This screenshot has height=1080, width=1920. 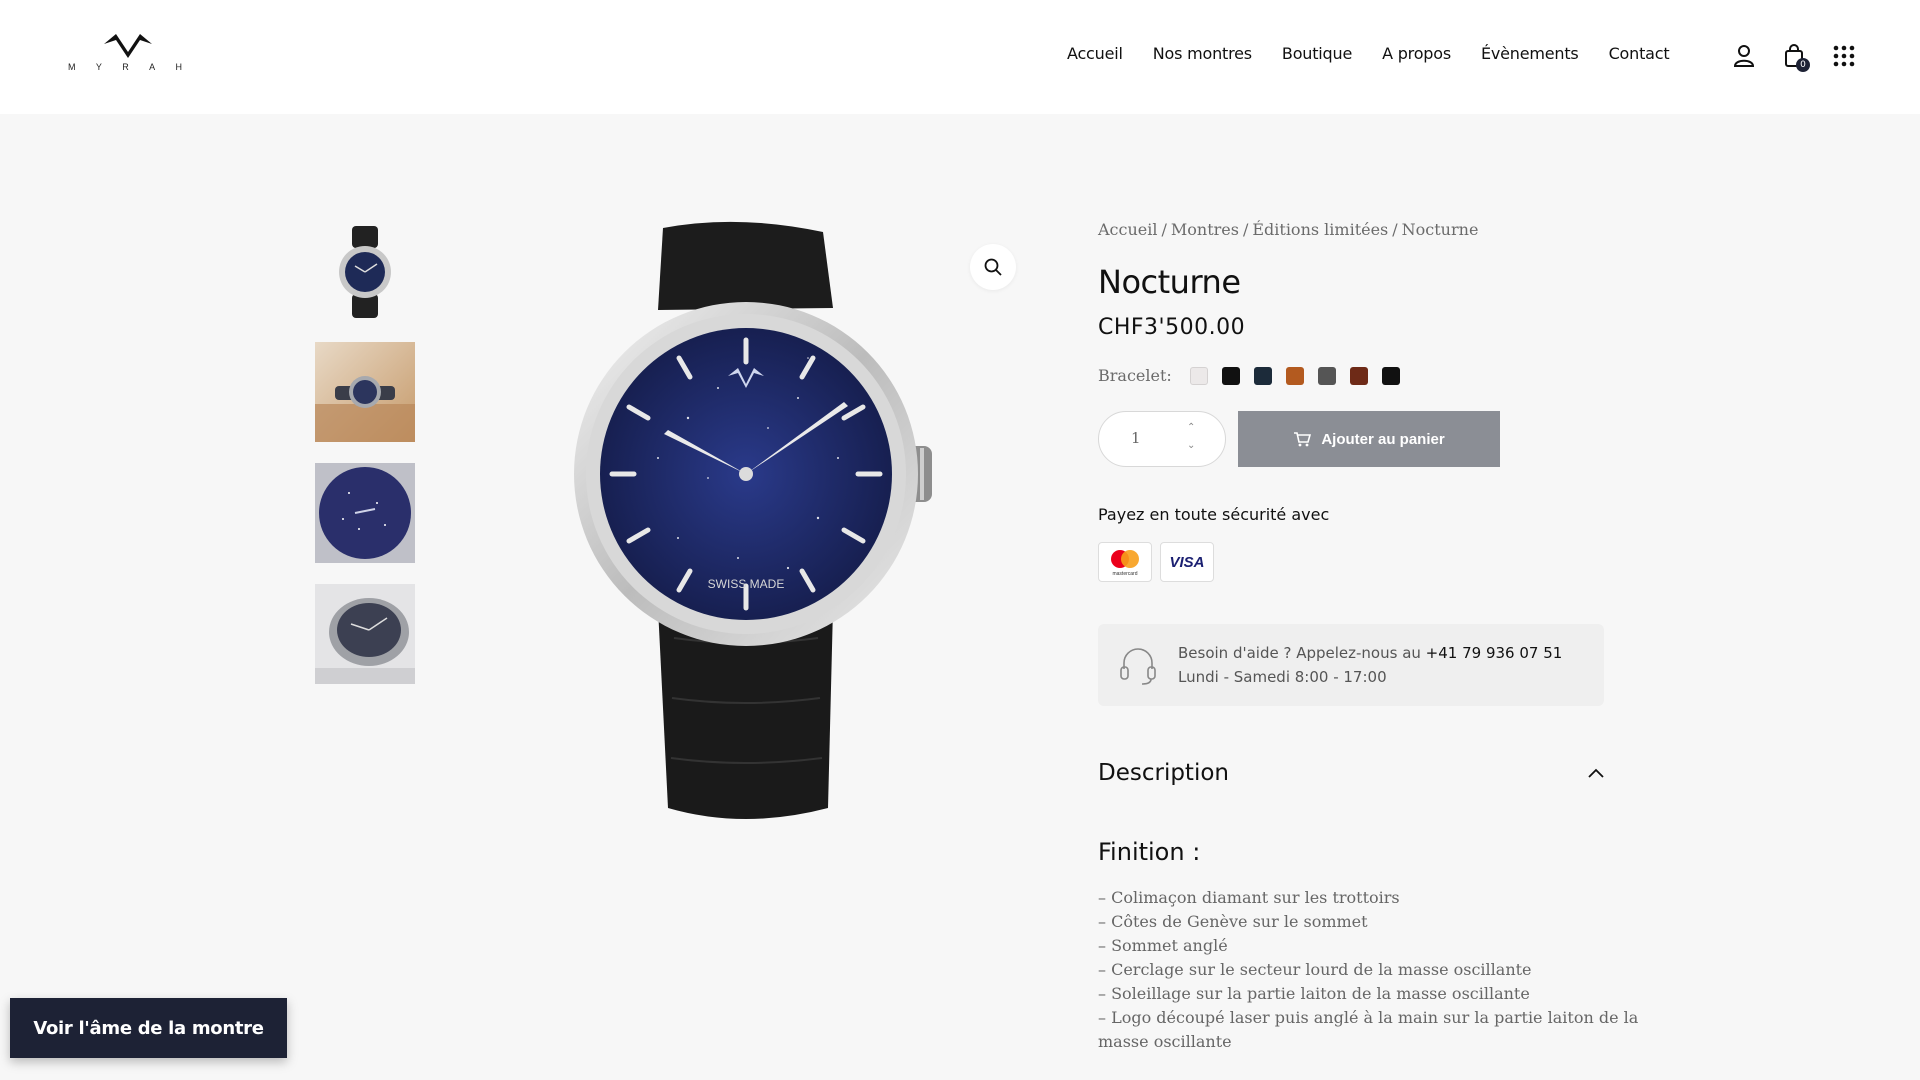 I want to click on watch-soul-button: Voir l'âme de la montre, so click(x=148, y=1028).